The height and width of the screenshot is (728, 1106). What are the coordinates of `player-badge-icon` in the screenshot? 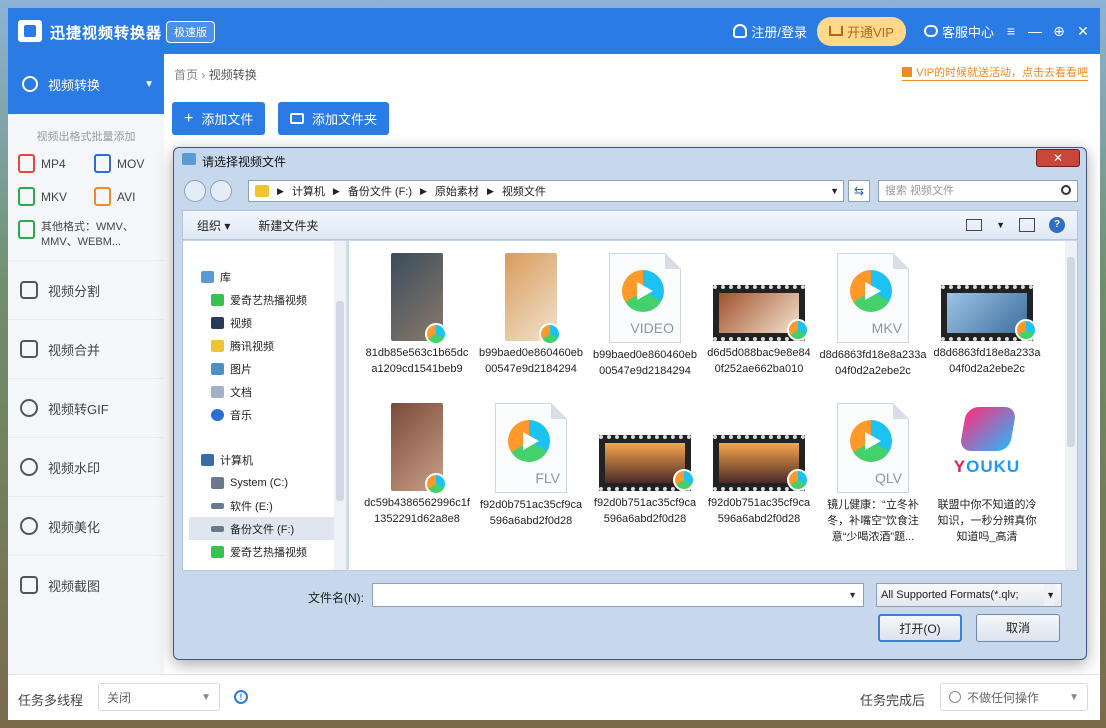 It's located at (550, 334).